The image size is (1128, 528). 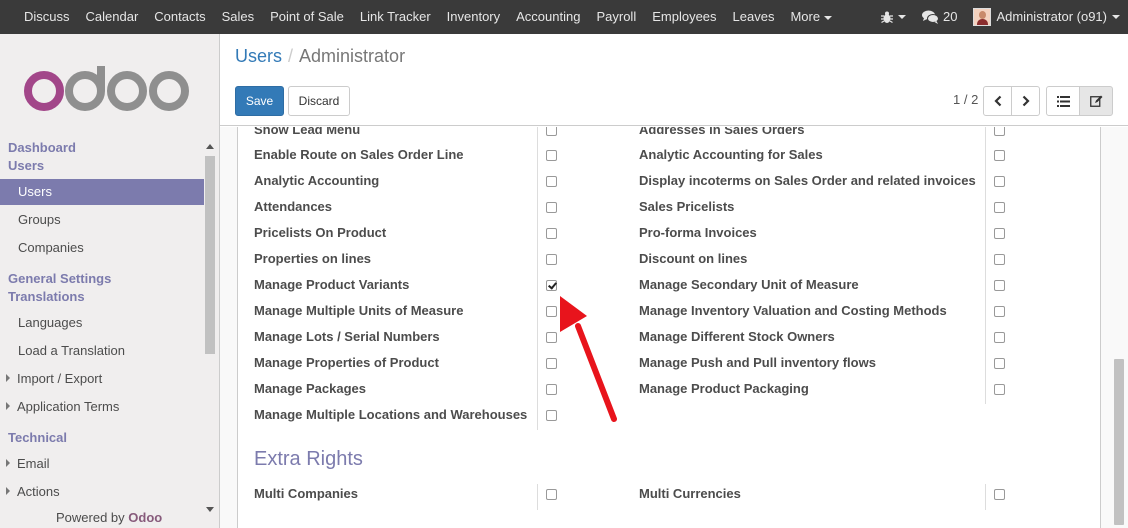 What do you see at coordinates (71, 351) in the screenshot?
I see `sidebar-item-load-translation: Load a Translation` at bounding box center [71, 351].